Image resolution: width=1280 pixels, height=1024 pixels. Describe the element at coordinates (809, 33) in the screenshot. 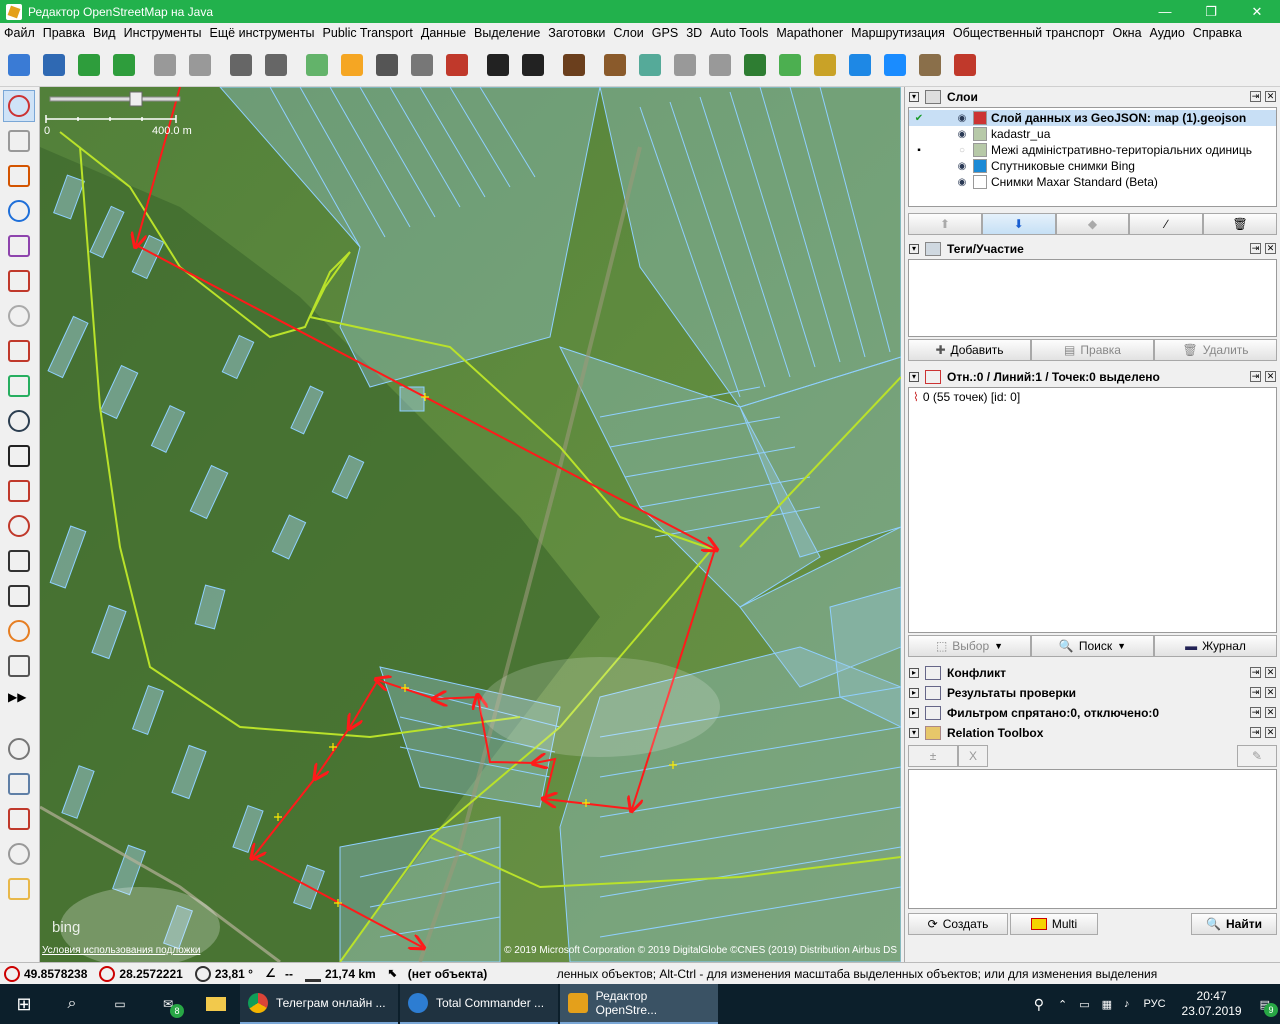

I see `menu-item: Mapathoner` at that location.